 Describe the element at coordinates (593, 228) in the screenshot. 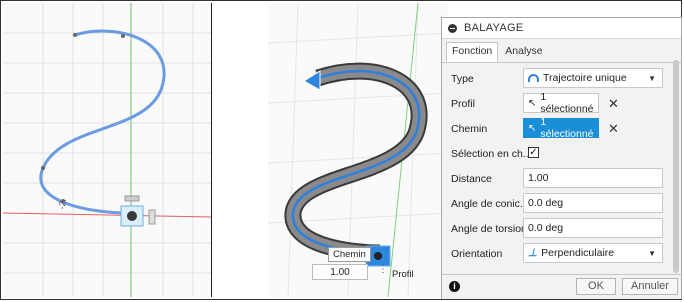

I see `angle-torsion-input: 0.0 deg` at that location.